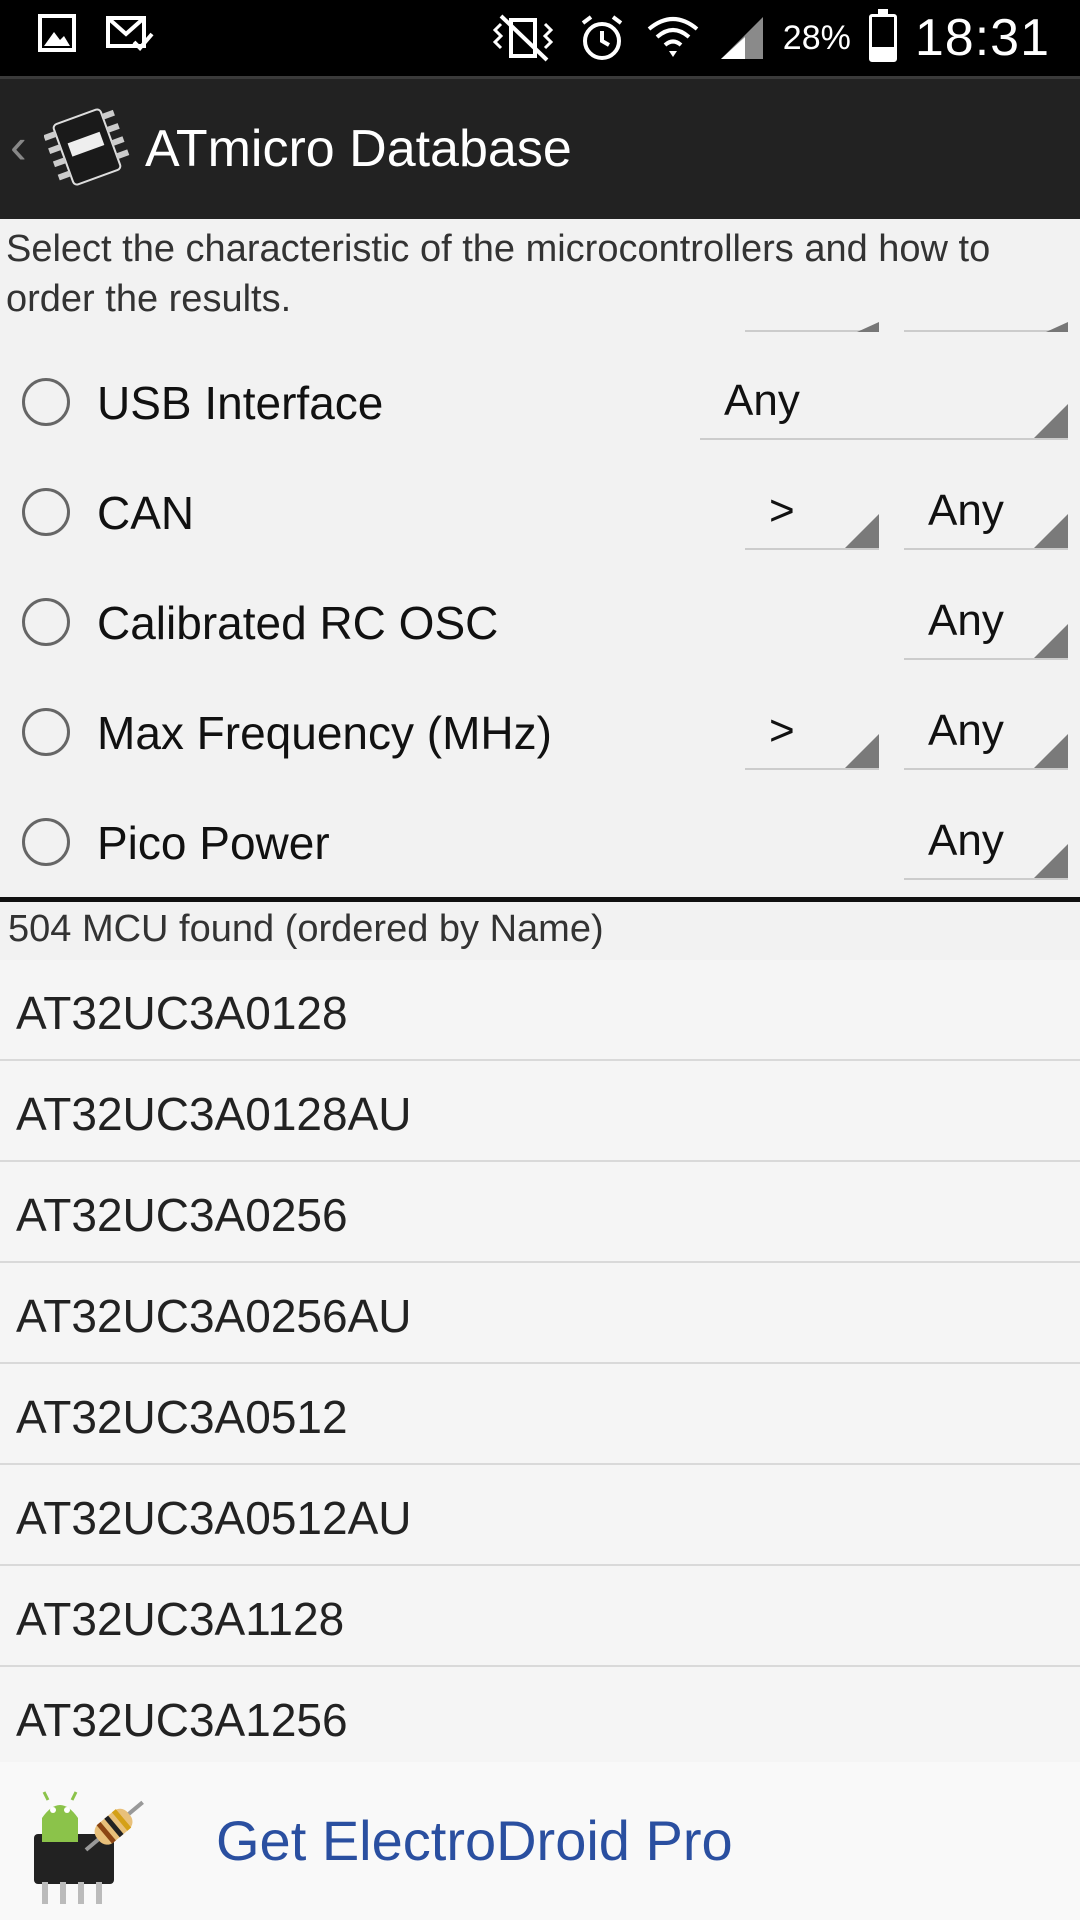  I want to click on battery-percent: 28%, so click(816, 37).